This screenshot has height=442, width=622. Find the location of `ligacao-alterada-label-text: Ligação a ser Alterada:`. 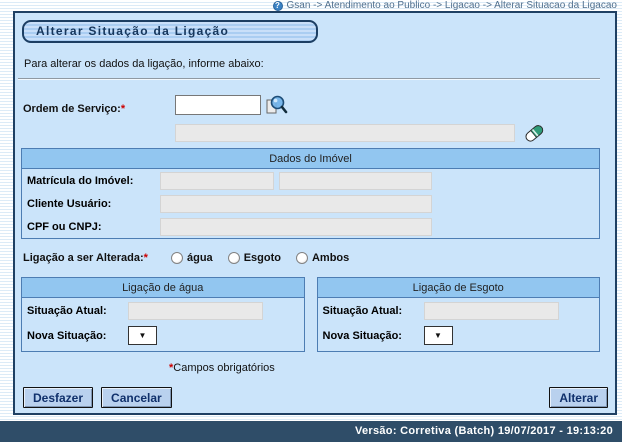

ligacao-alterada-label-text: Ligação a ser Alterada: is located at coordinates (83, 258).